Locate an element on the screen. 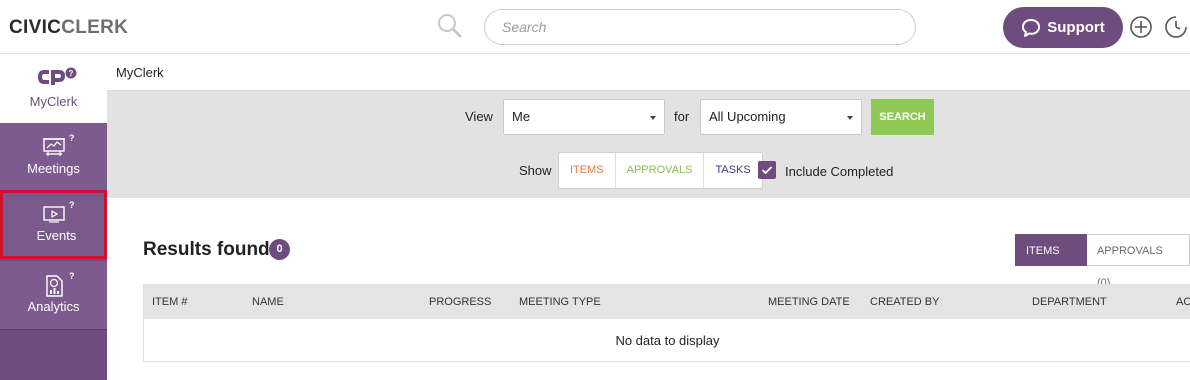 The image size is (1190, 380). sidebar-item-meetings: ? Meetings is located at coordinates (53, 157).